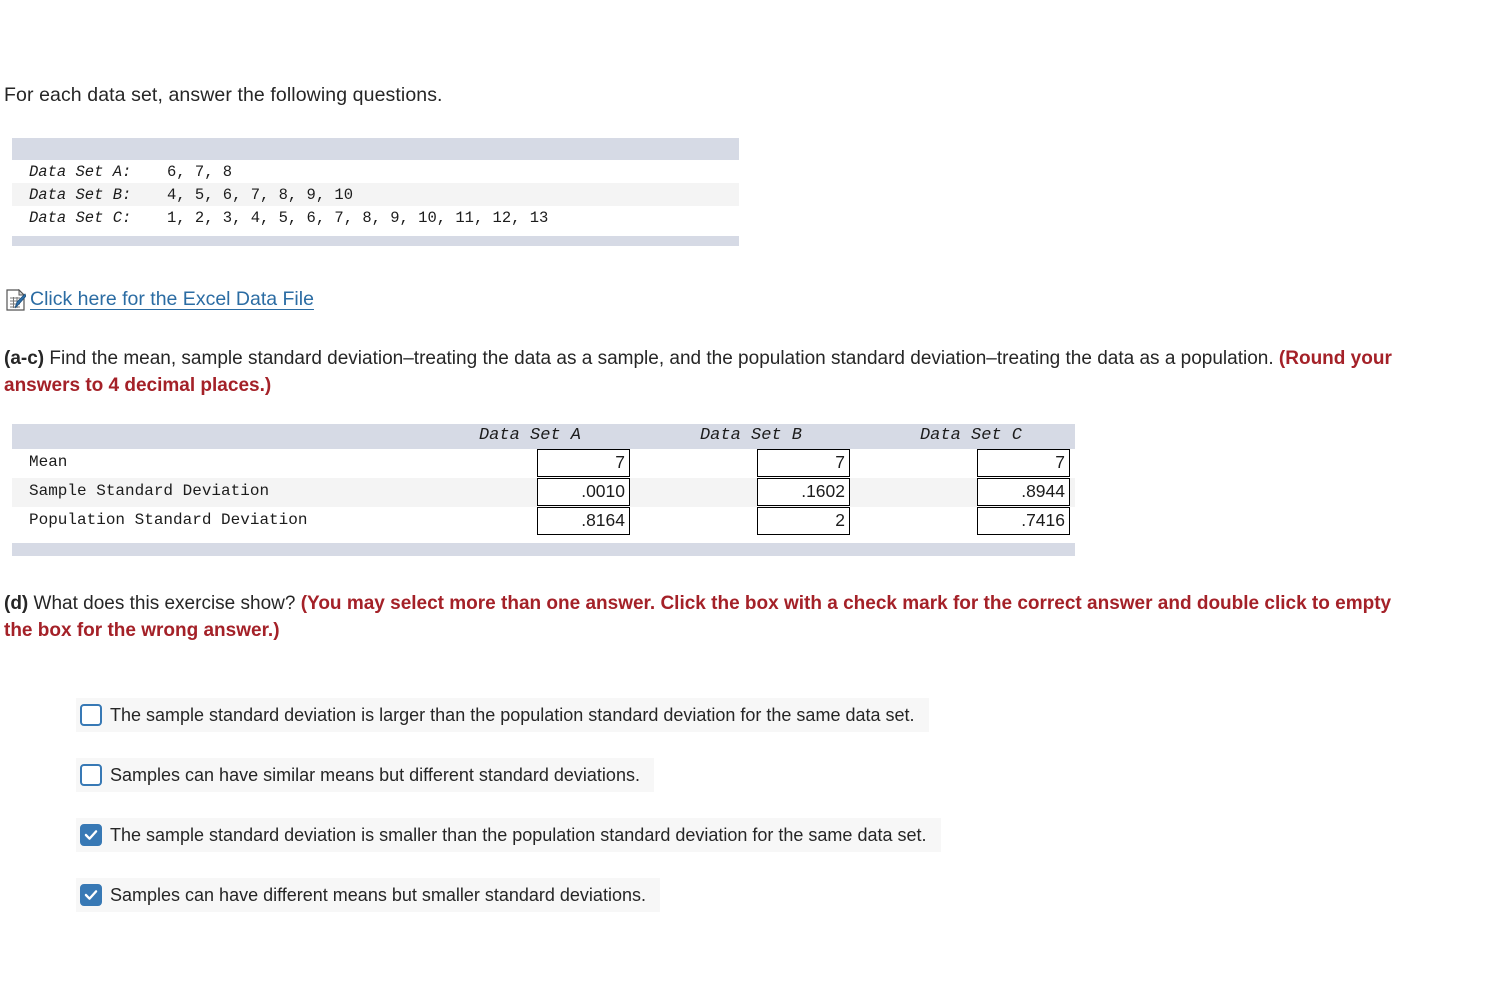 This screenshot has height=995, width=1494. Describe the element at coordinates (530, 435) in the screenshot. I see `column-header-data-set-a: Data Set A` at that location.